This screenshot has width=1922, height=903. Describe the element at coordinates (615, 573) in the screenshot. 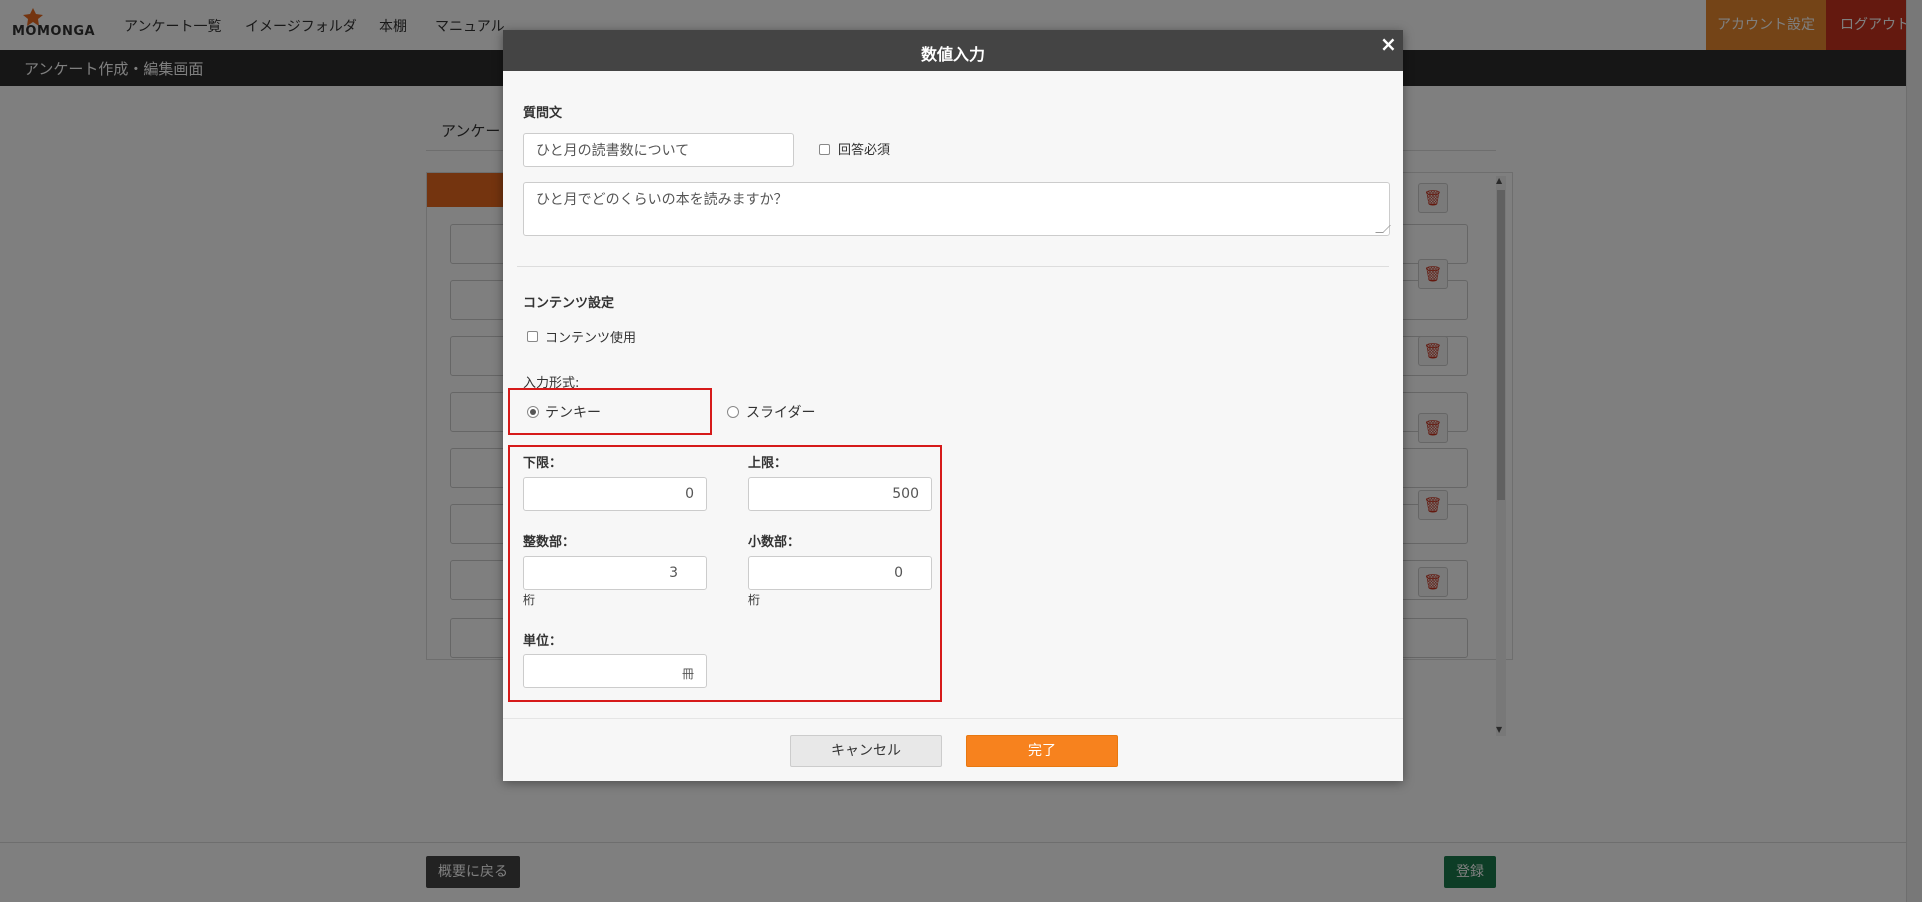

I see `integer-digits-input` at that location.